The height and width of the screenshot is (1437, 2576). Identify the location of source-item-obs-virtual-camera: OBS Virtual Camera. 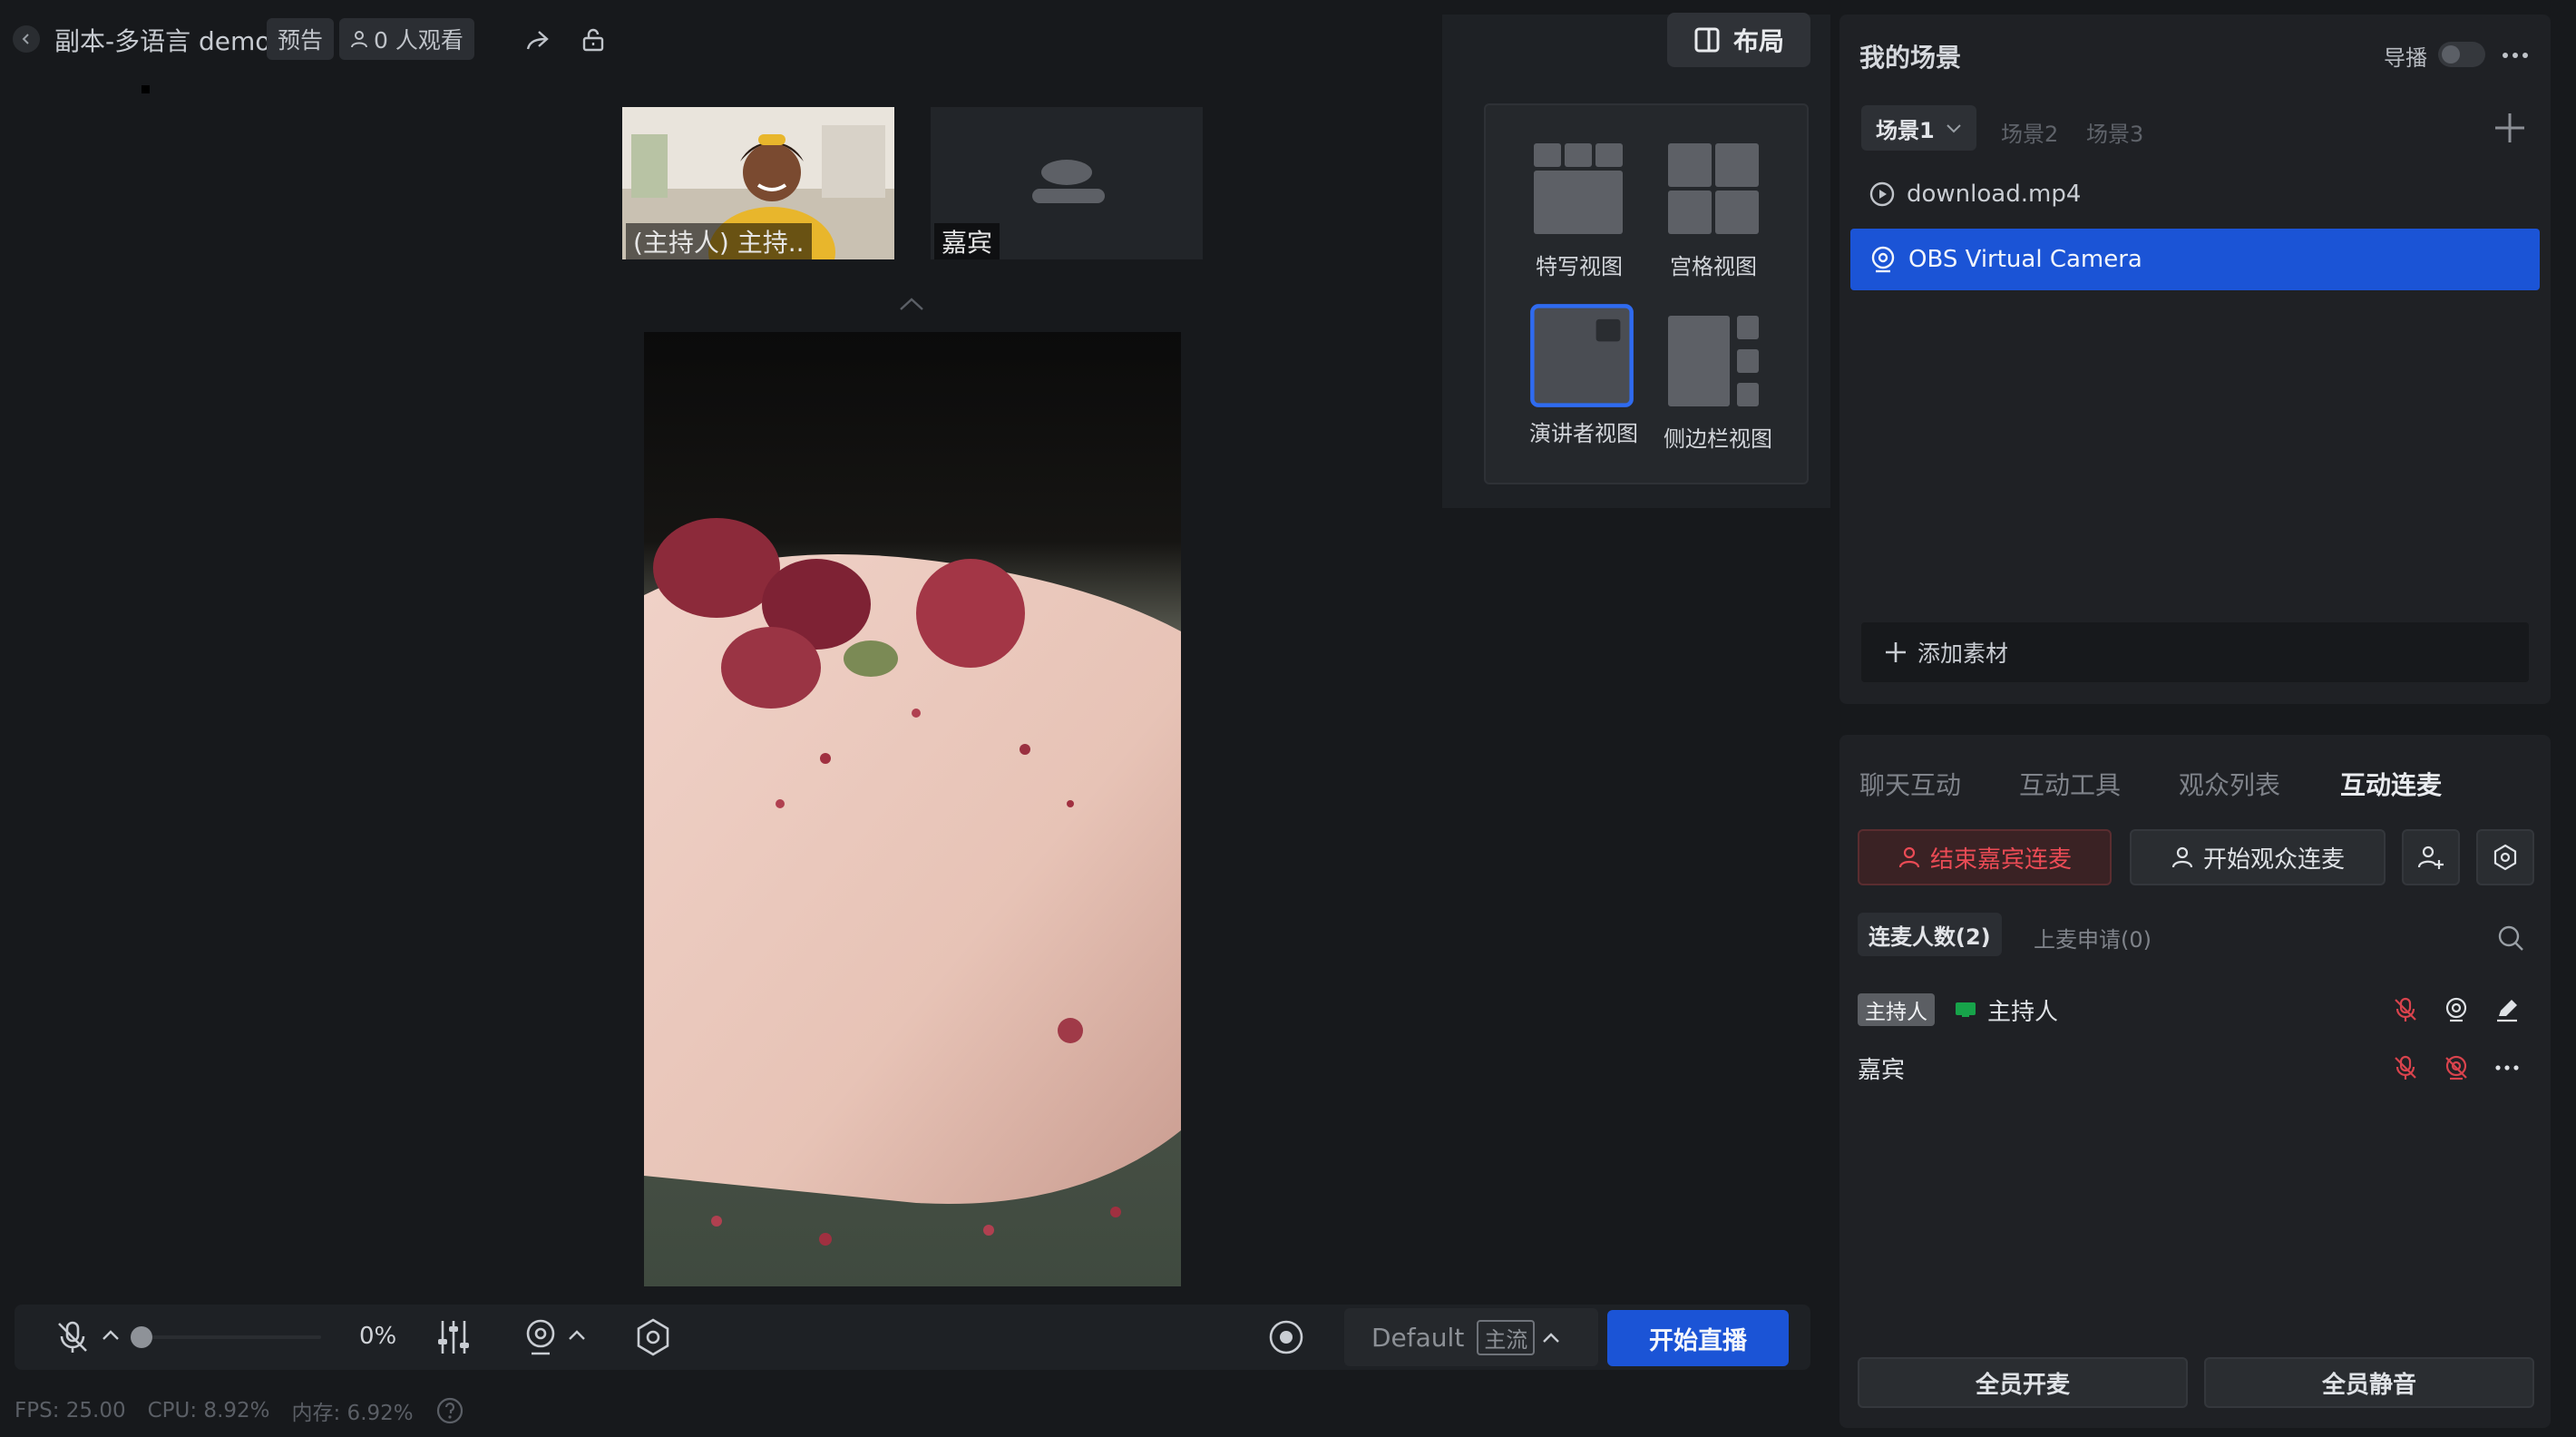
(2195, 259).